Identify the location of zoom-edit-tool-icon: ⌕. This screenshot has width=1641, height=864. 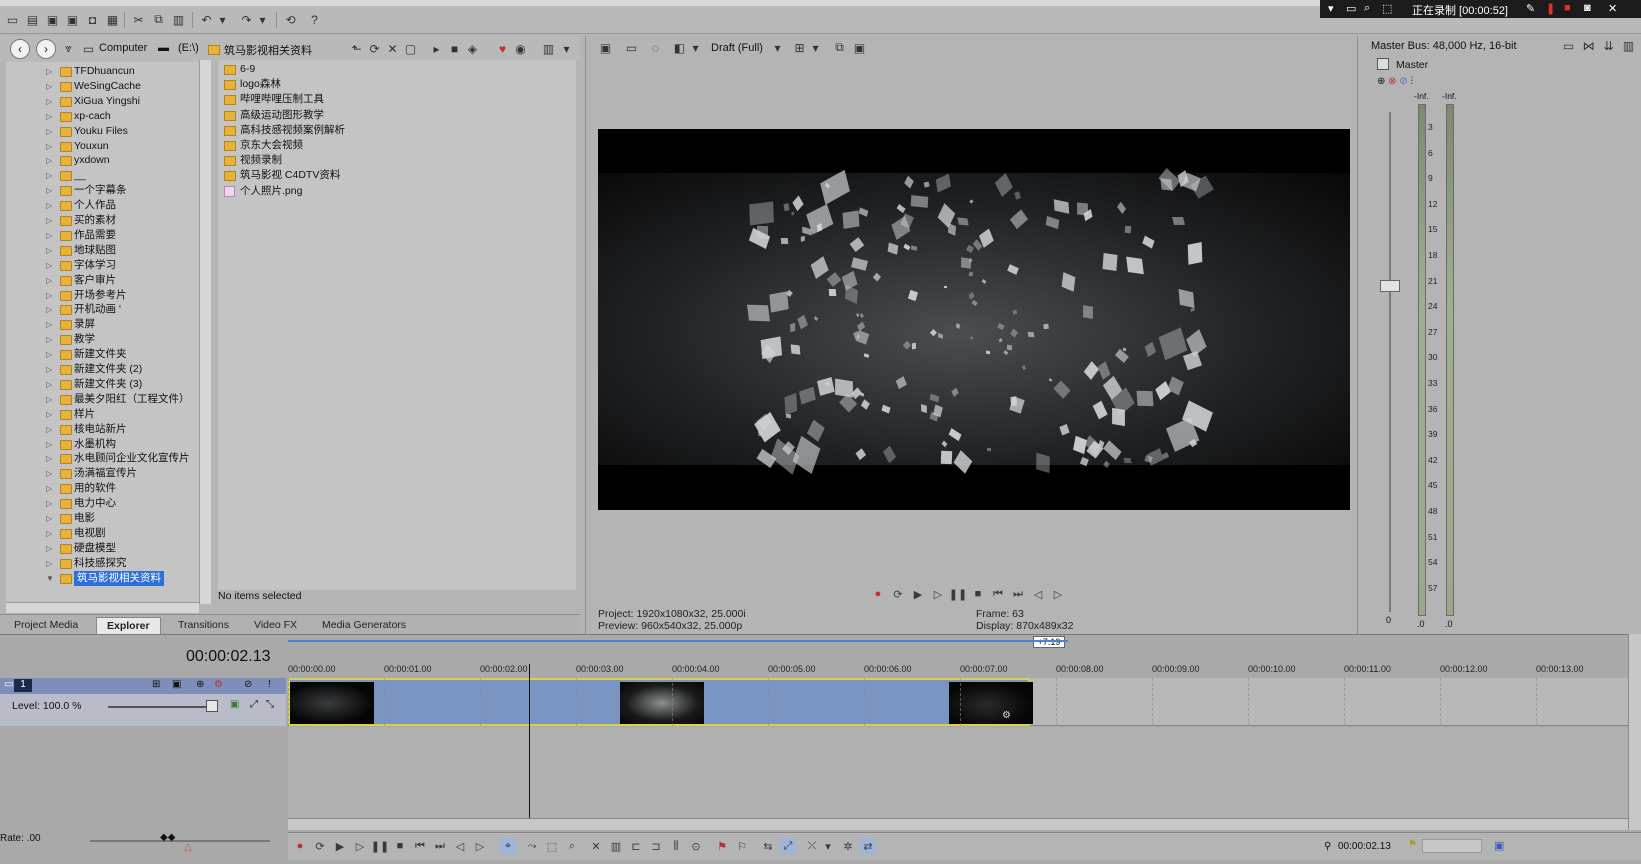
(572, 846).